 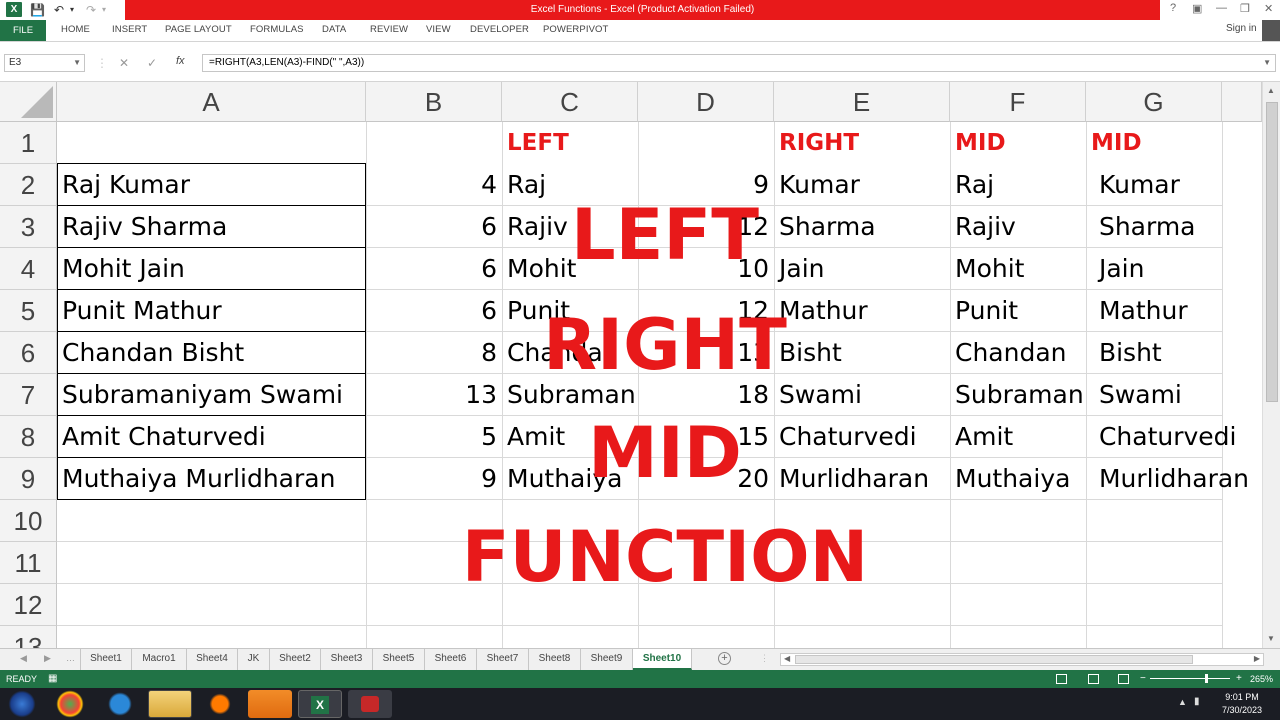 What do you see at coordinates (28, 185) in the screenshot?
I see `row-header-2: 2` at bounding box center [28, 185].